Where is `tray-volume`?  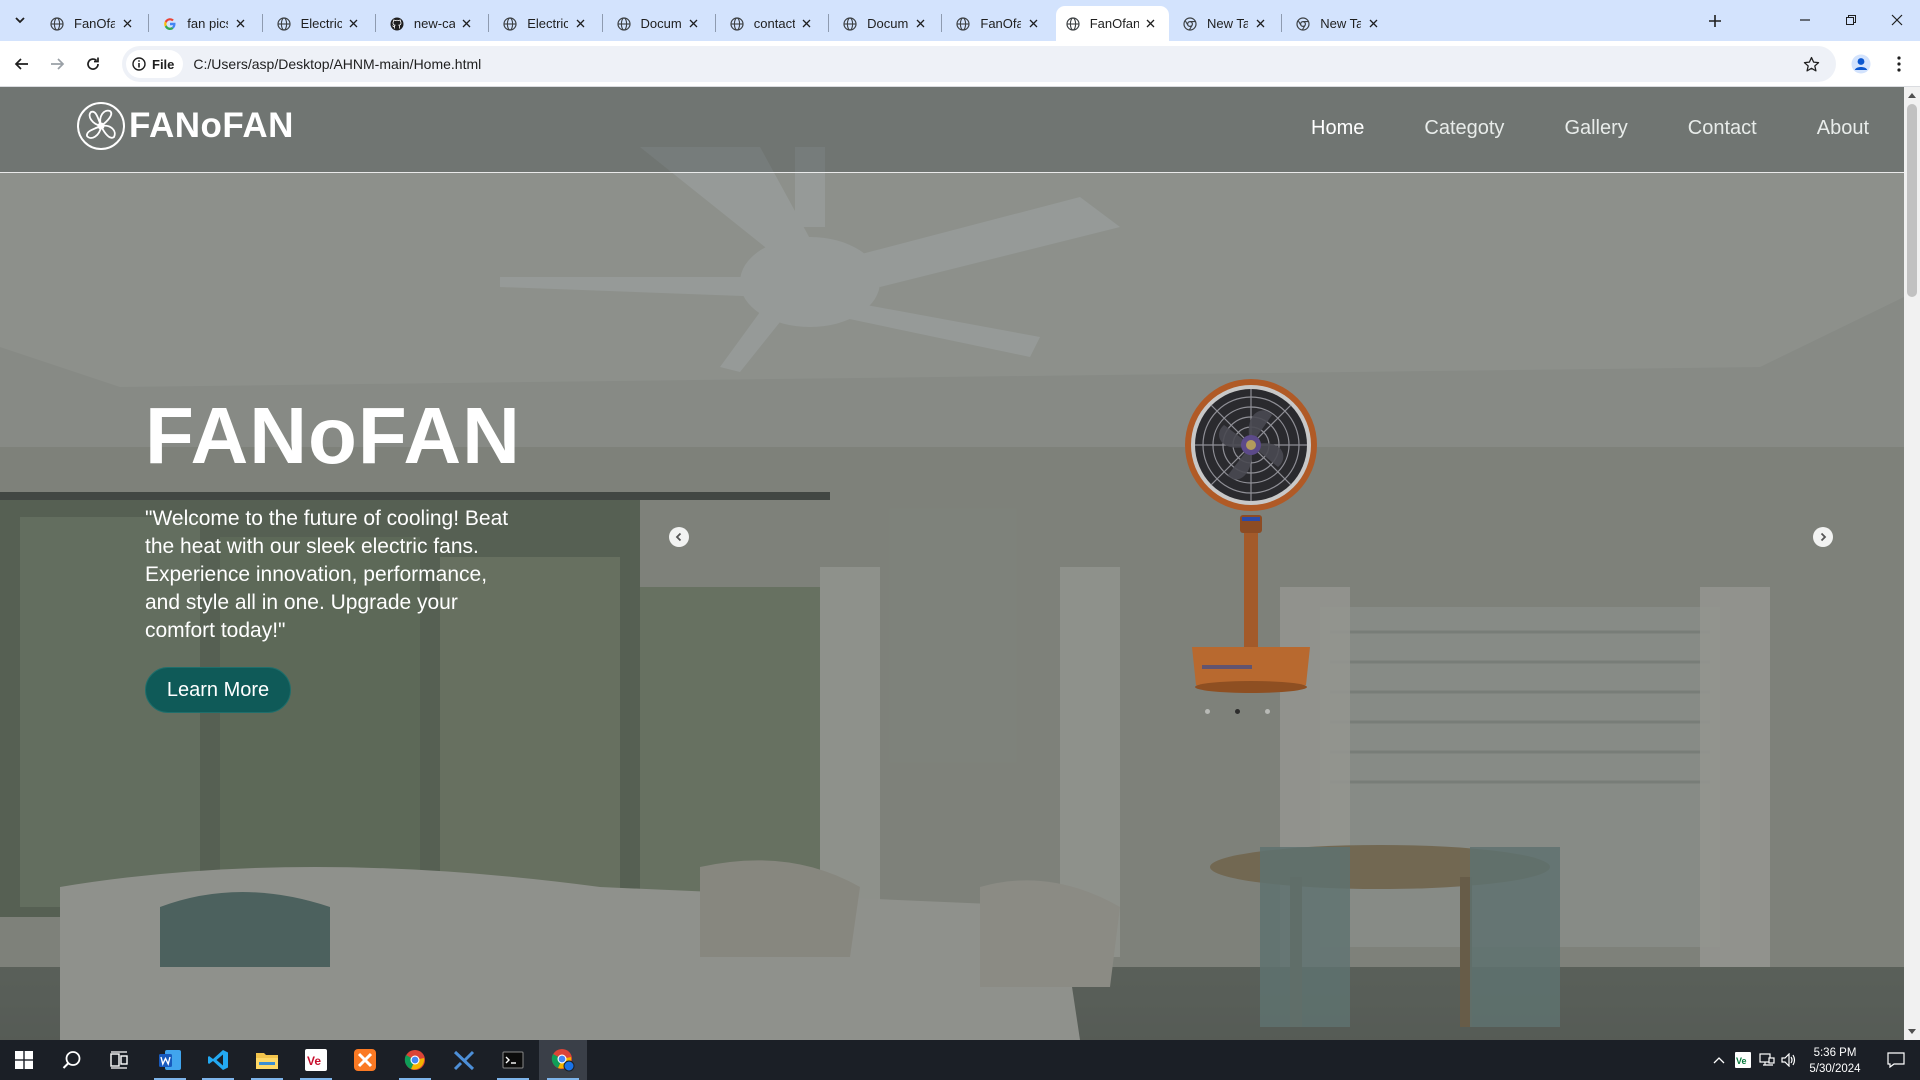
tray-volume is located at coordinates (1789, 1060).